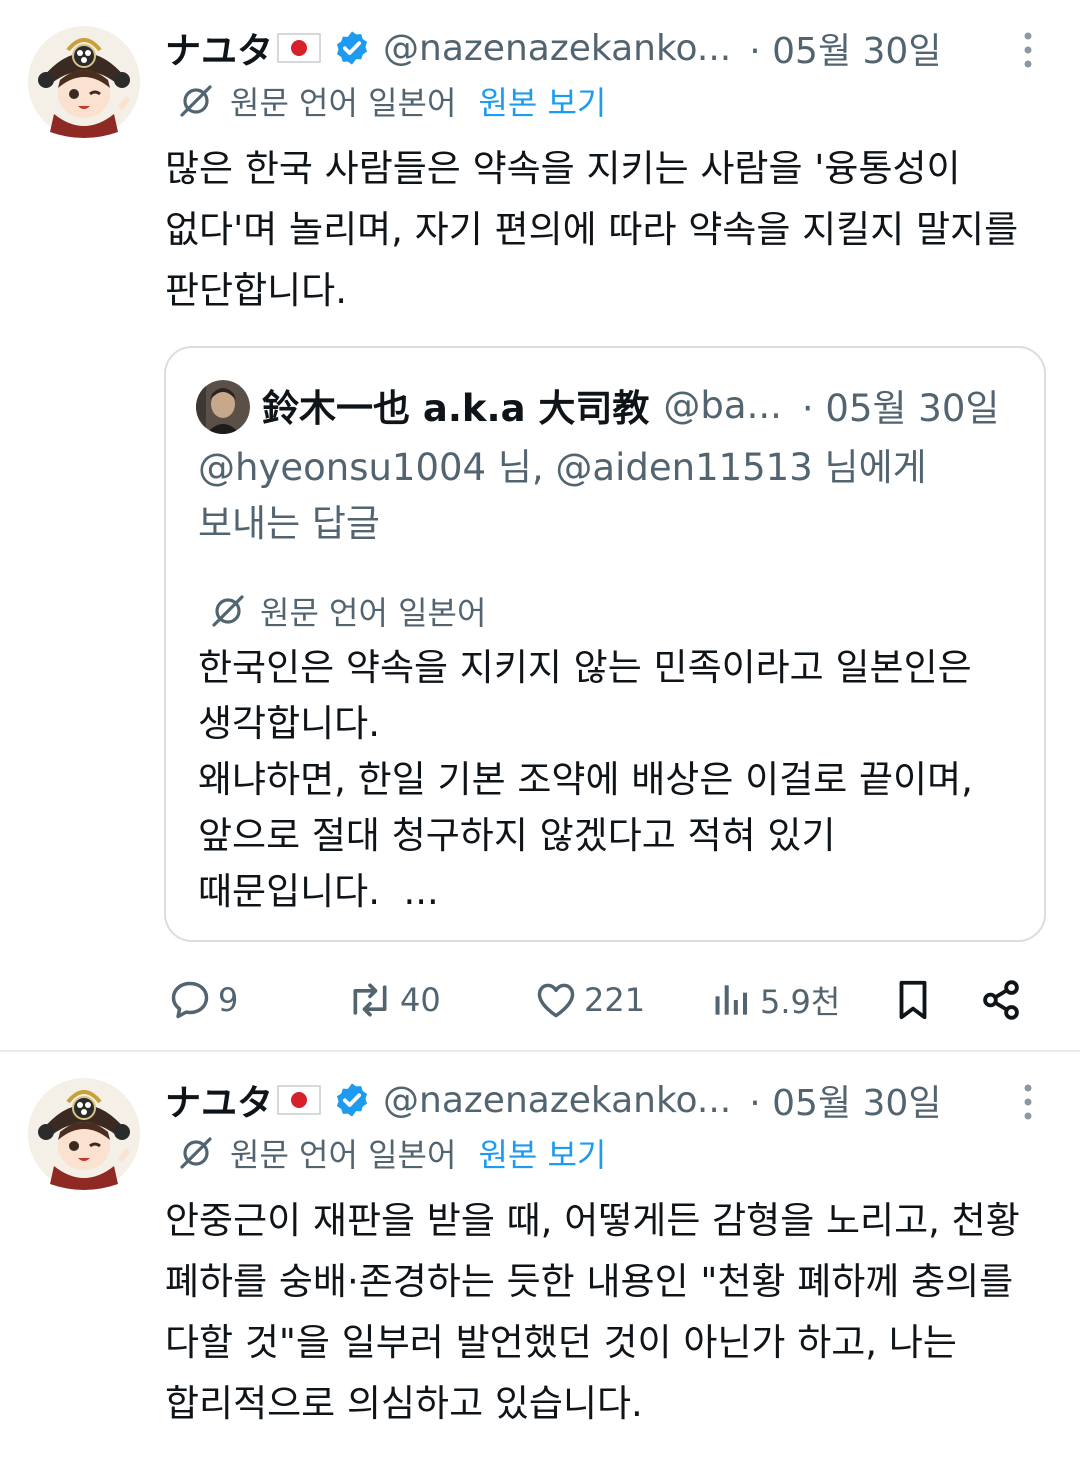 The image size is (1080, 1458). Describe the element at coordinates (455, 405) in the screenshot. I see `quote-display-name: 鈴木一也 a.k.a 大司教` at that location.